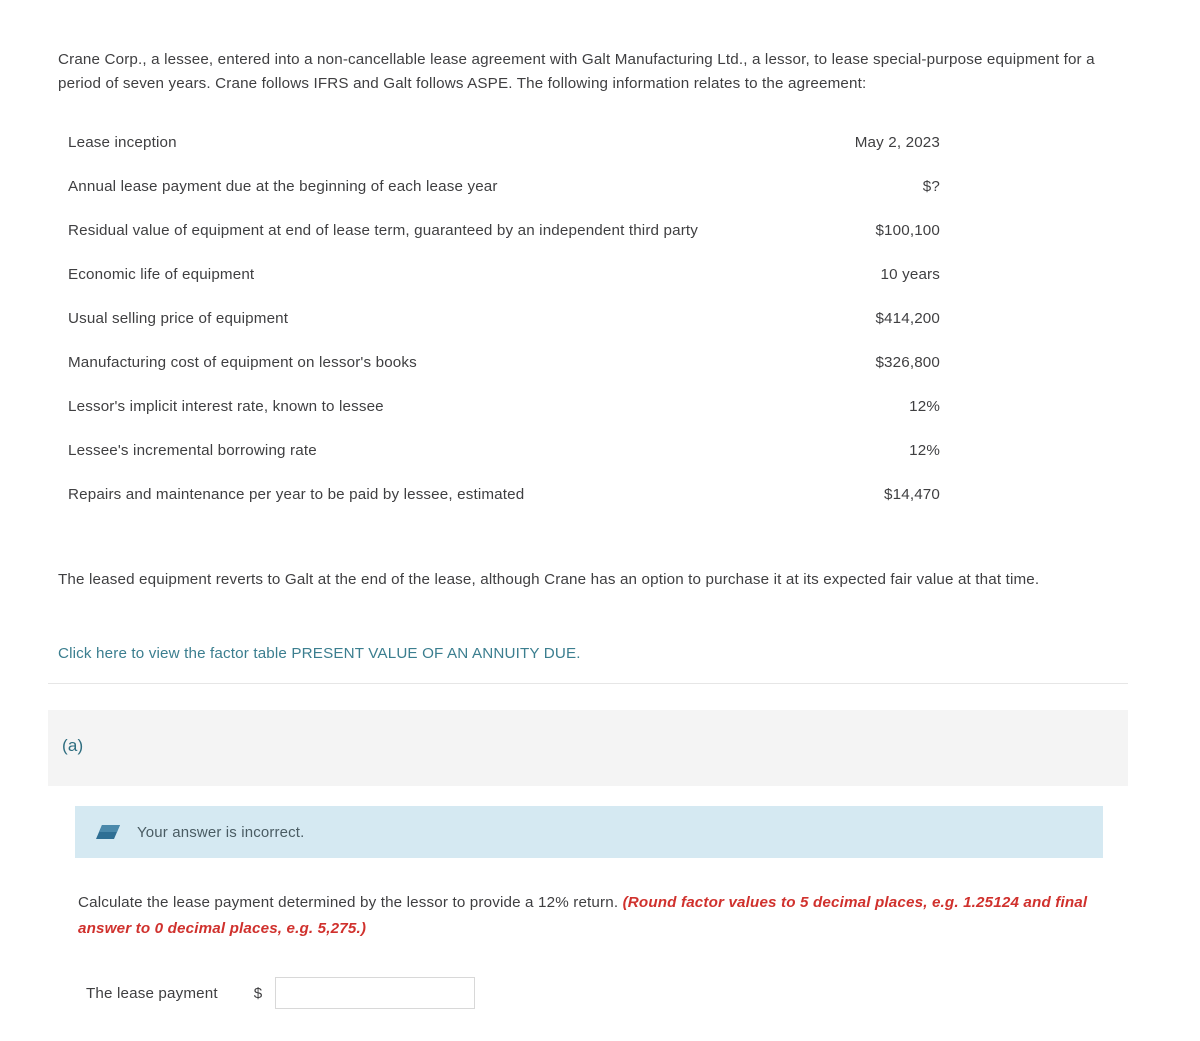  Describe the element at coordinates (907, 230) in the screenshot. I see `fact-value: $100,100` at that location.